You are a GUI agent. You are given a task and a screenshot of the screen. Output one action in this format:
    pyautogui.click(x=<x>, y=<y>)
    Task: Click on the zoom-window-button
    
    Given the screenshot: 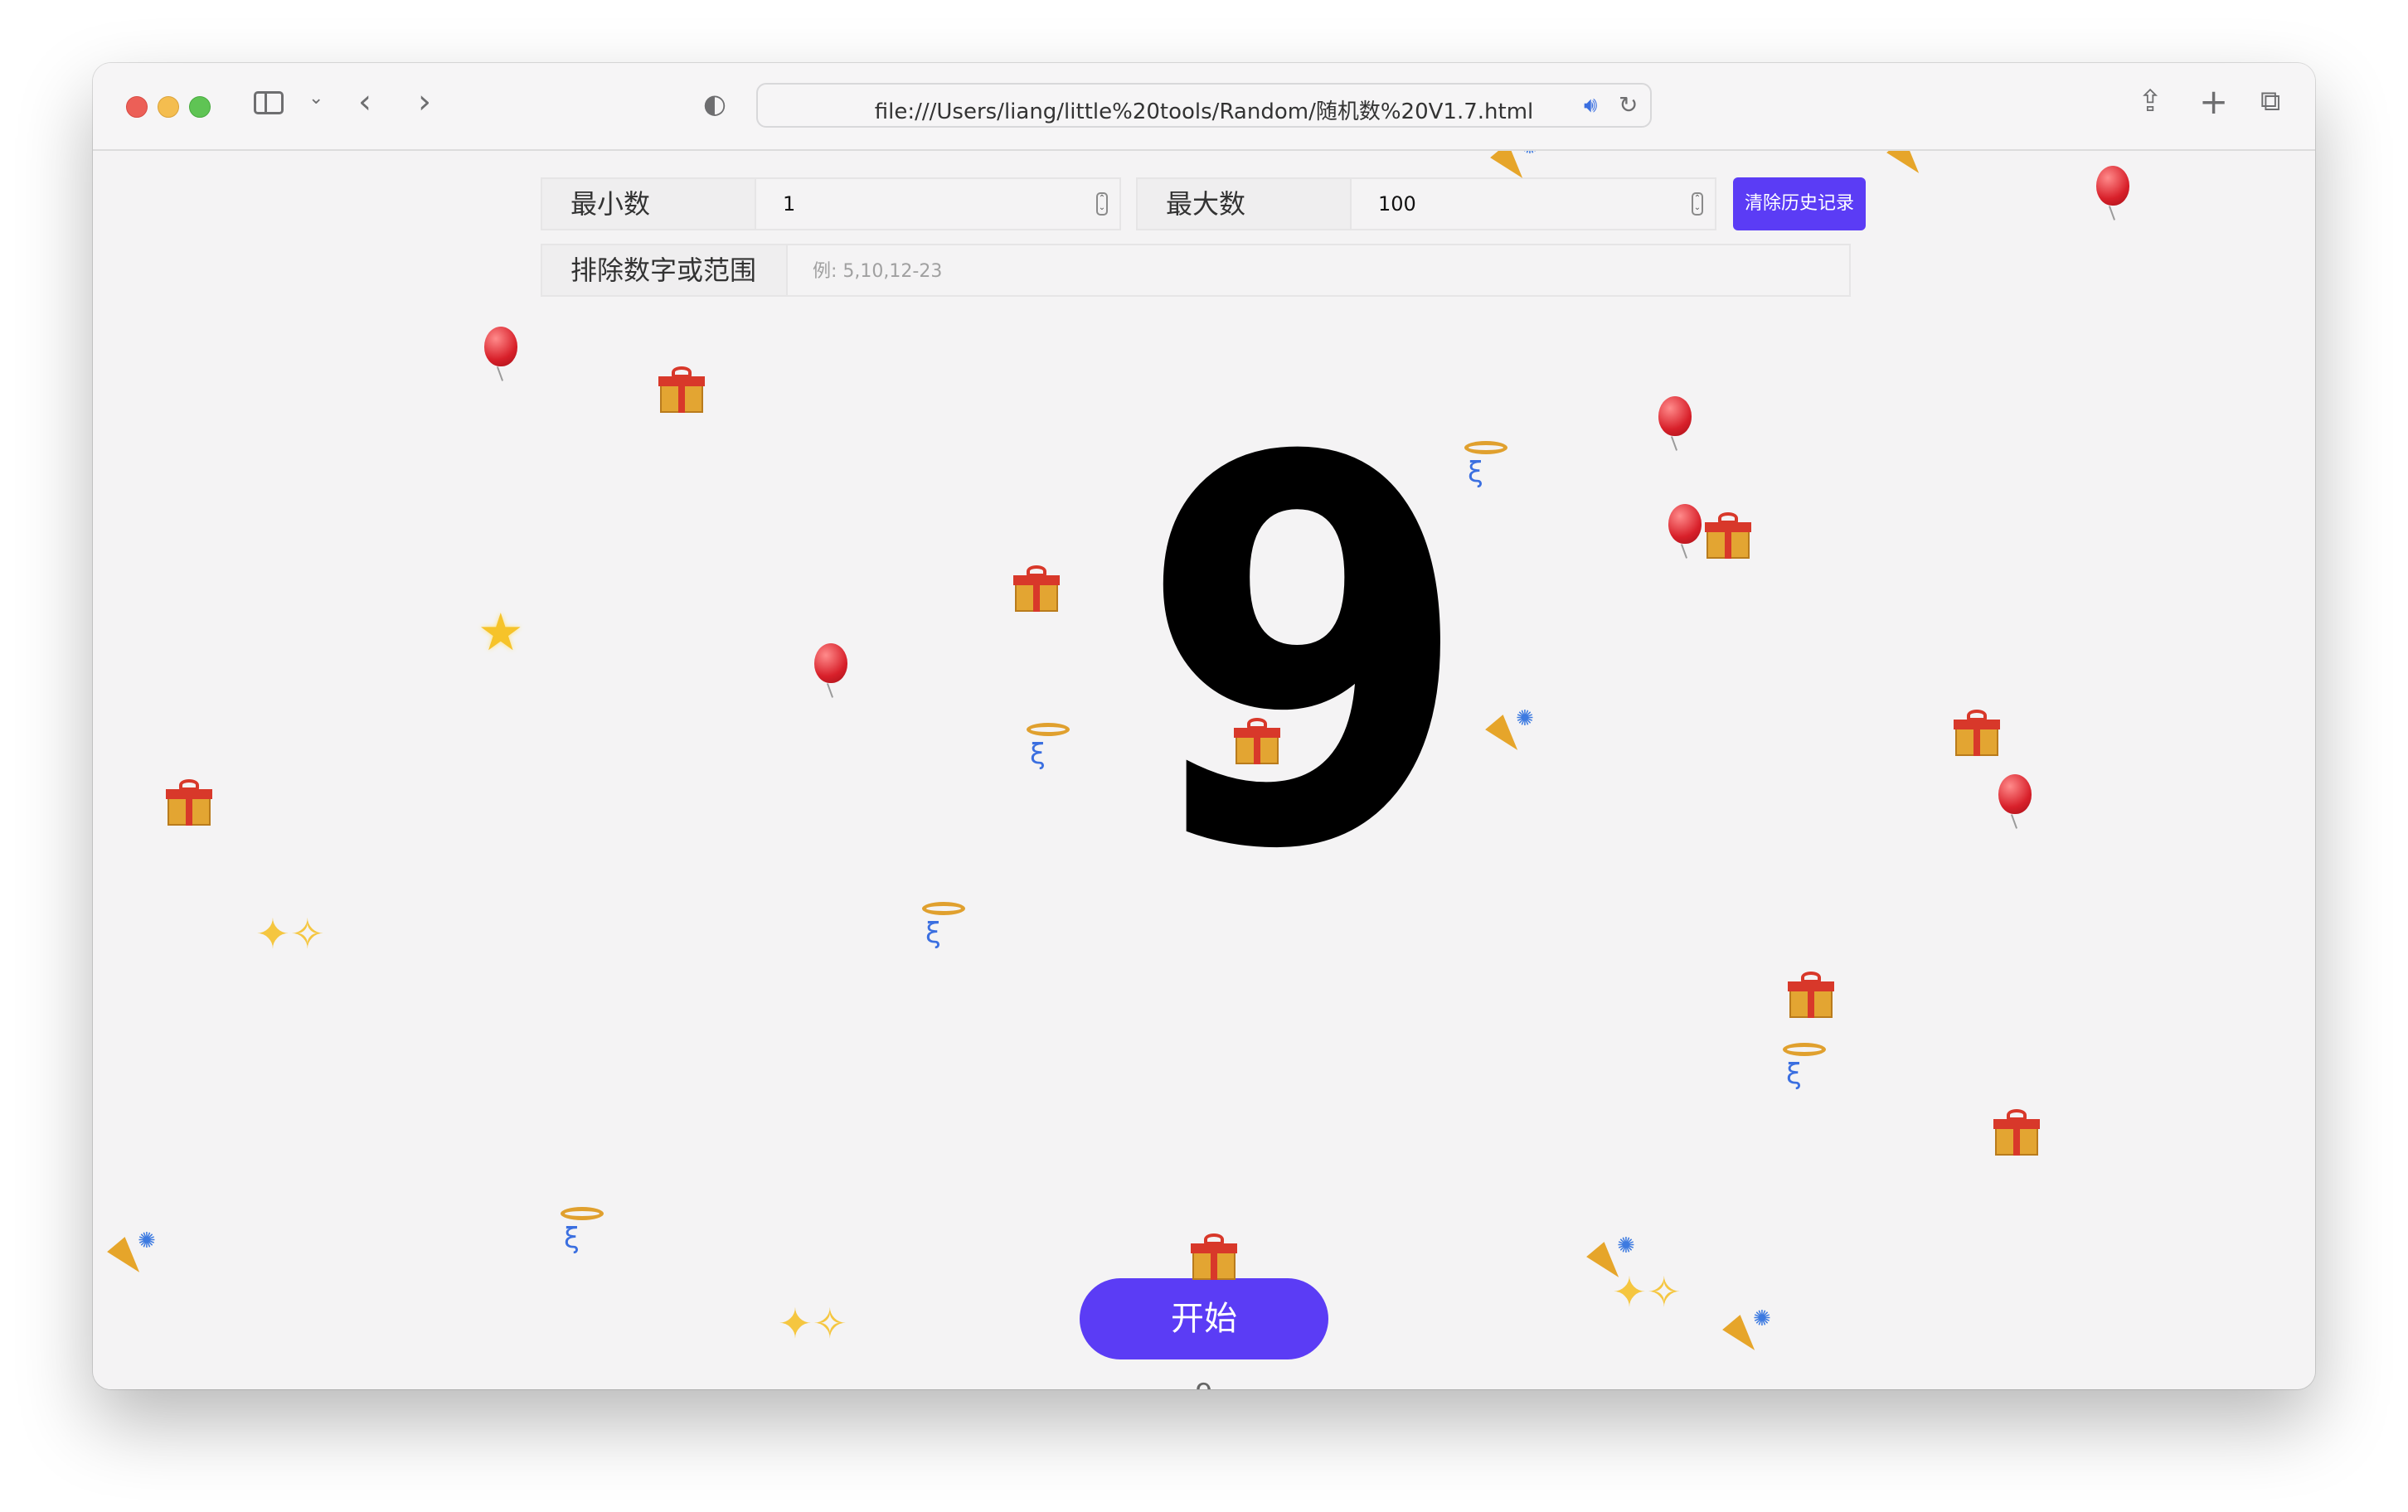 What is the action you would take?
    pyautogui.click(x=200, y=107)
    